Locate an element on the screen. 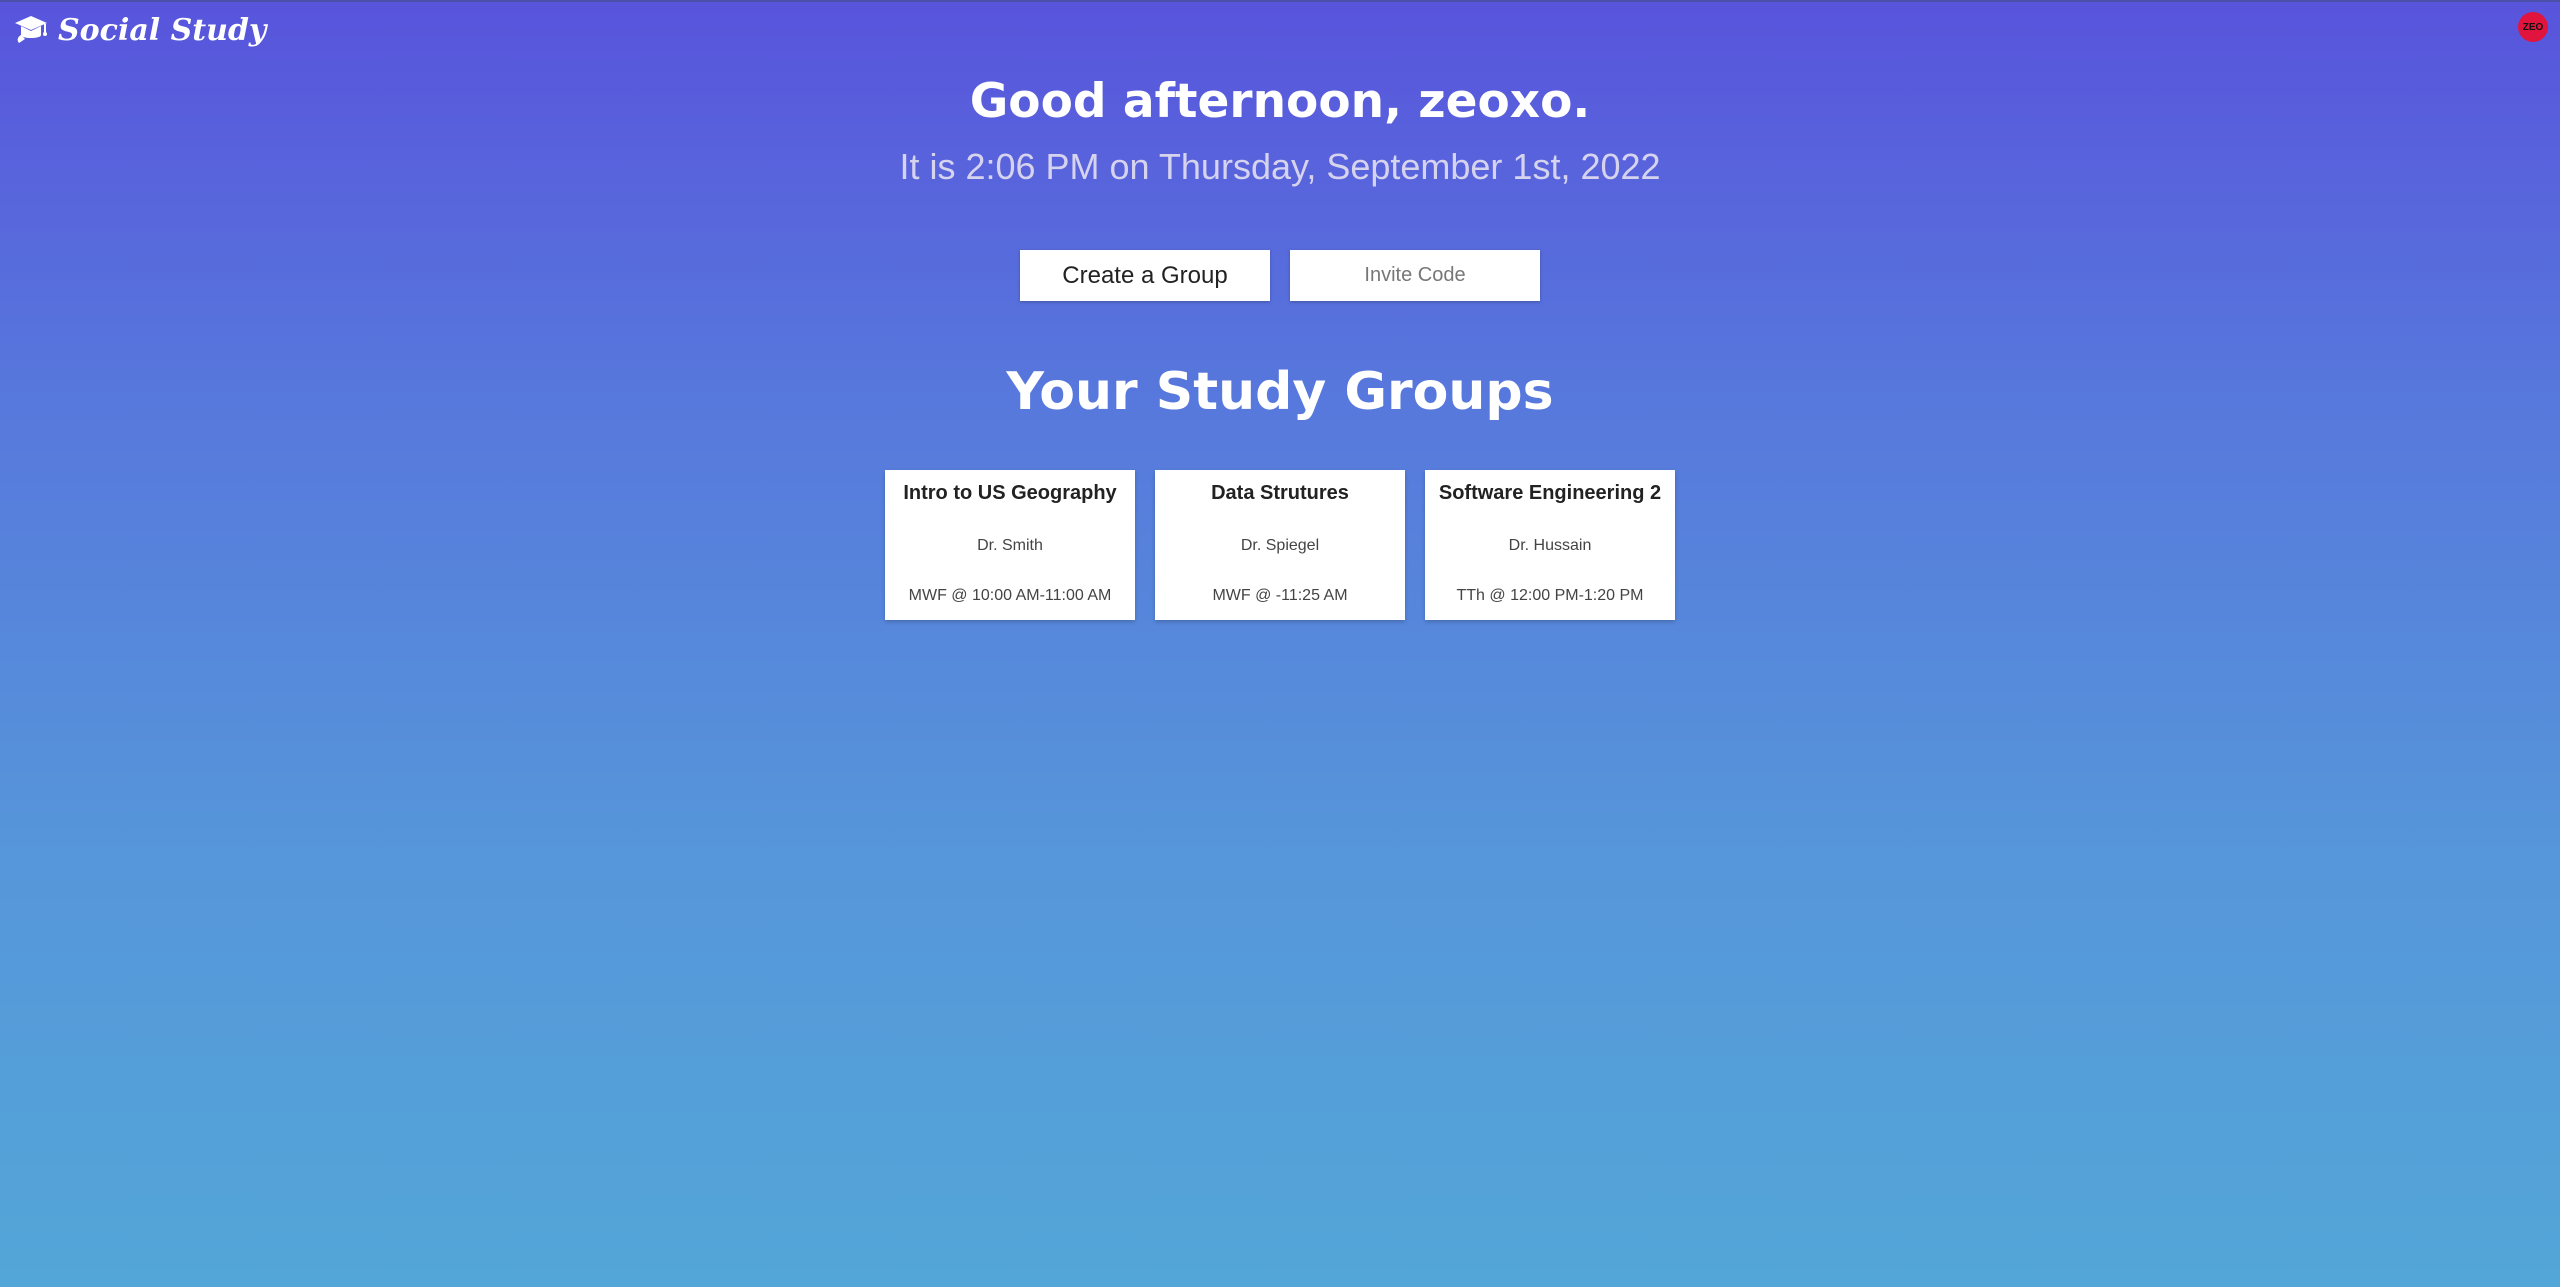 Image resolution: width=2560 pixels, height=1287 pixels. graduation-cap-icon is located at coordinates (31, 30).